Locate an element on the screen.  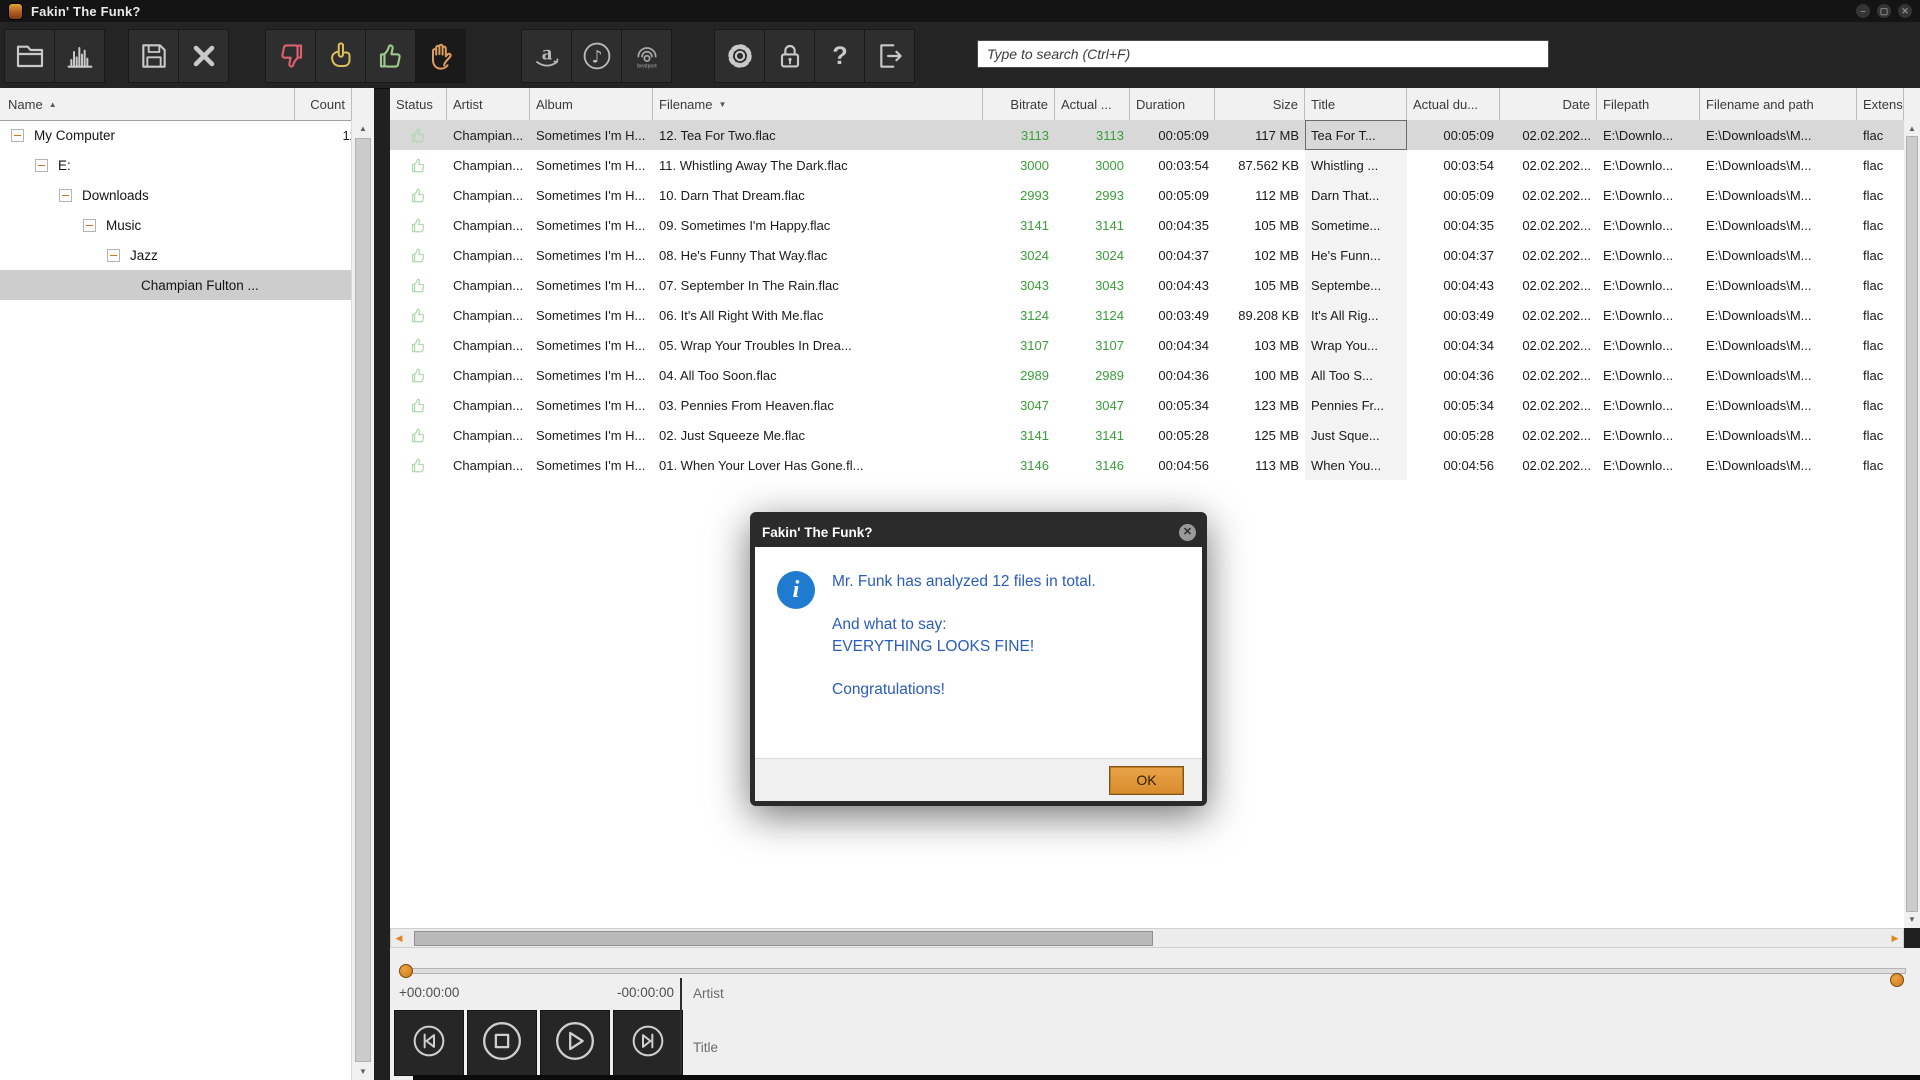
seek-track is located at coordinates (1153, 971).